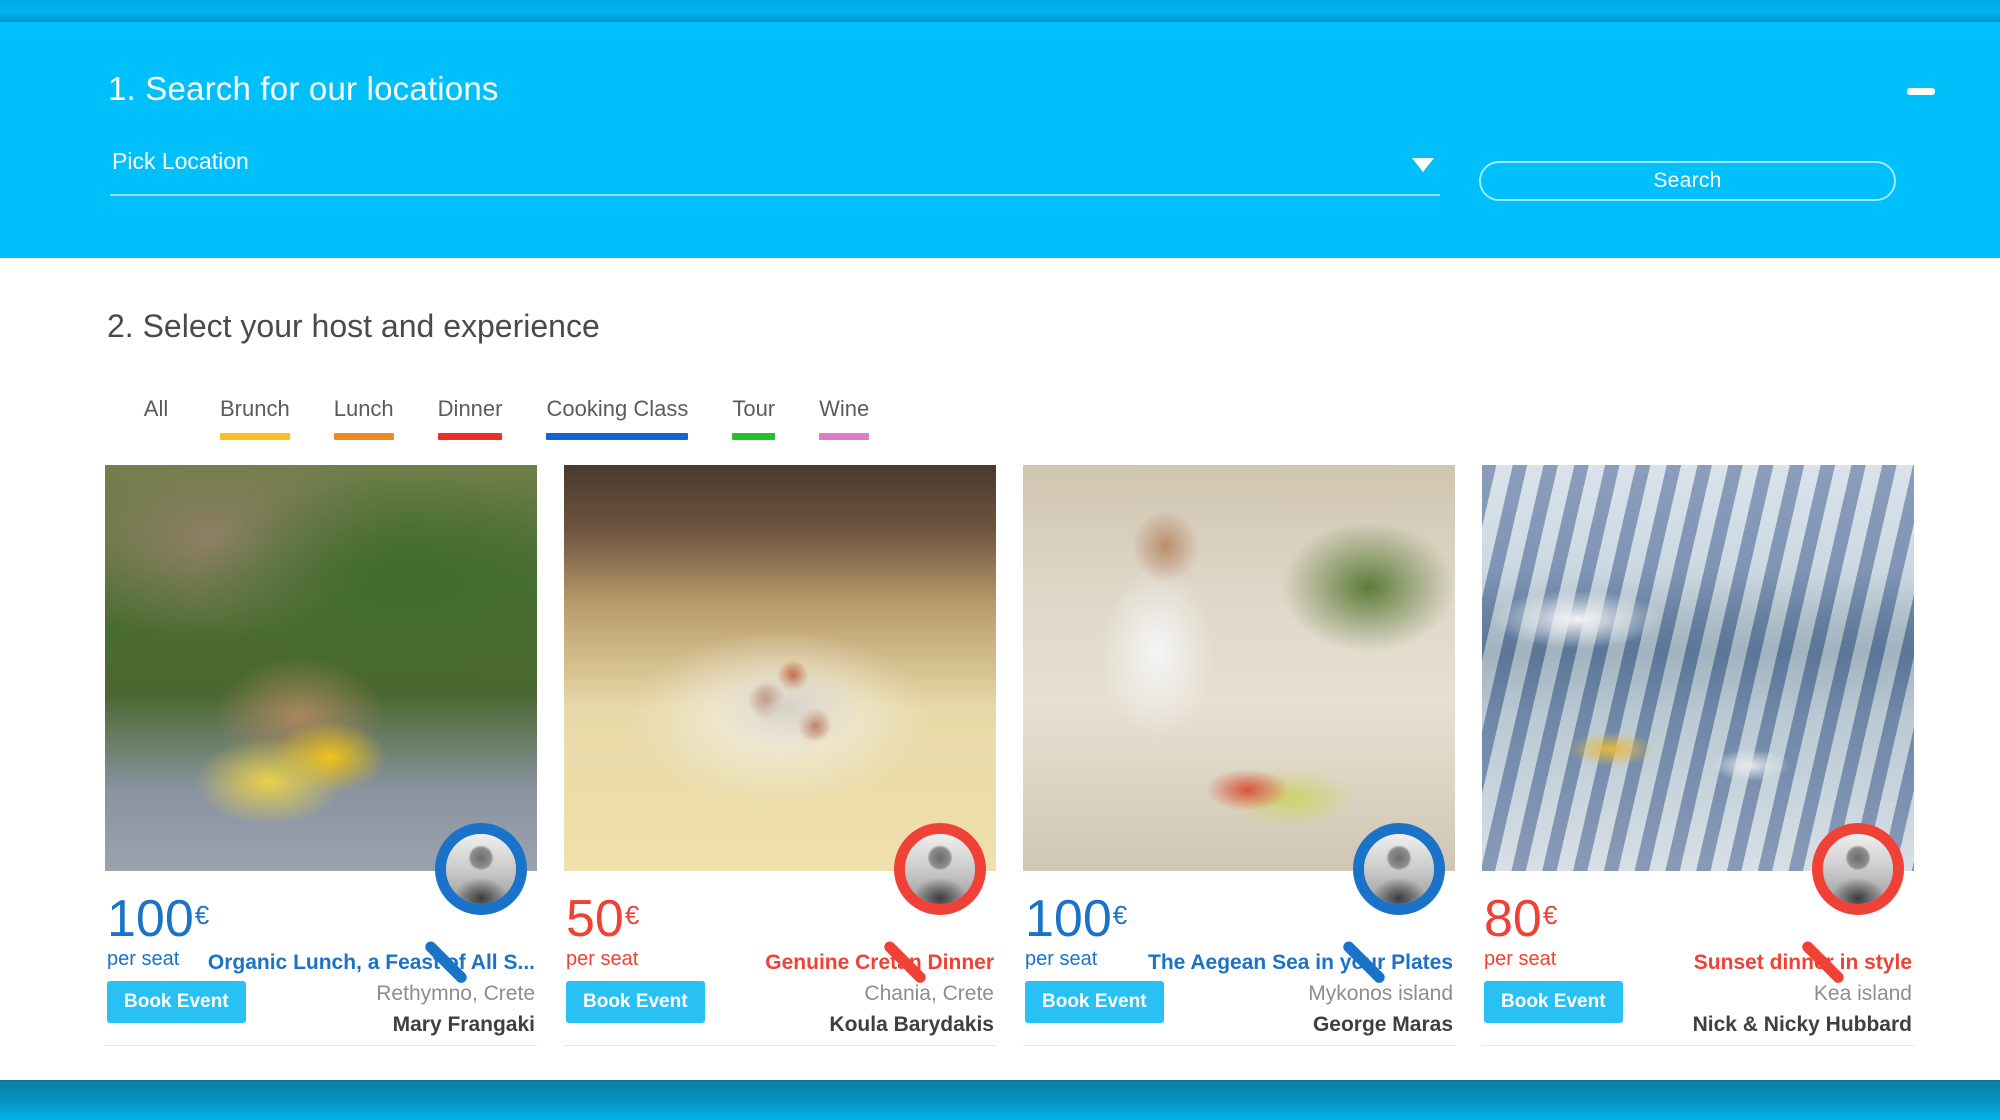 The height and width of the screenshot is (1120, 2000). I want to click on experience-host-name: Nick & Nicky Hubbard, so click(1802, 1024).